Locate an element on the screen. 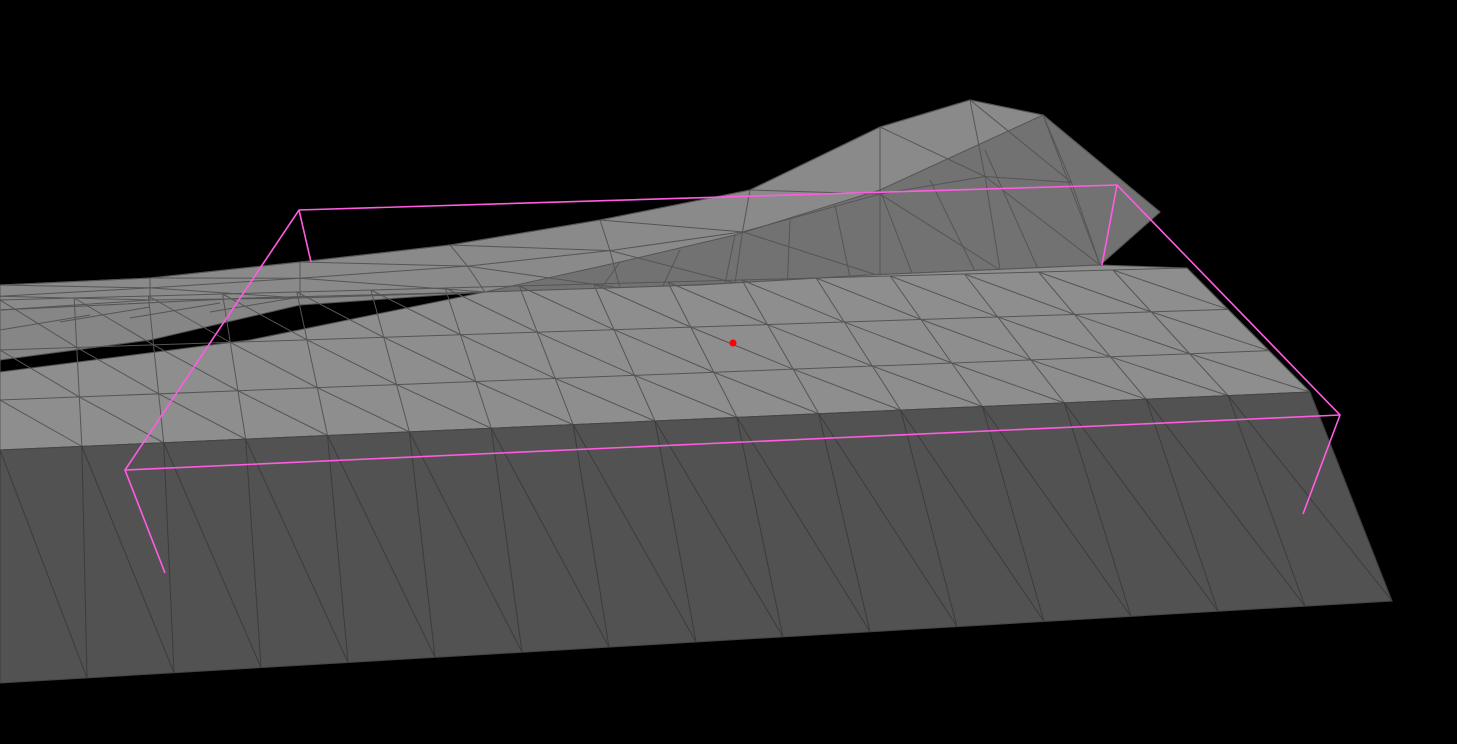 This screenshot has width=1457, height=744. pivot-point-icon is located at coordinates (733, 343).